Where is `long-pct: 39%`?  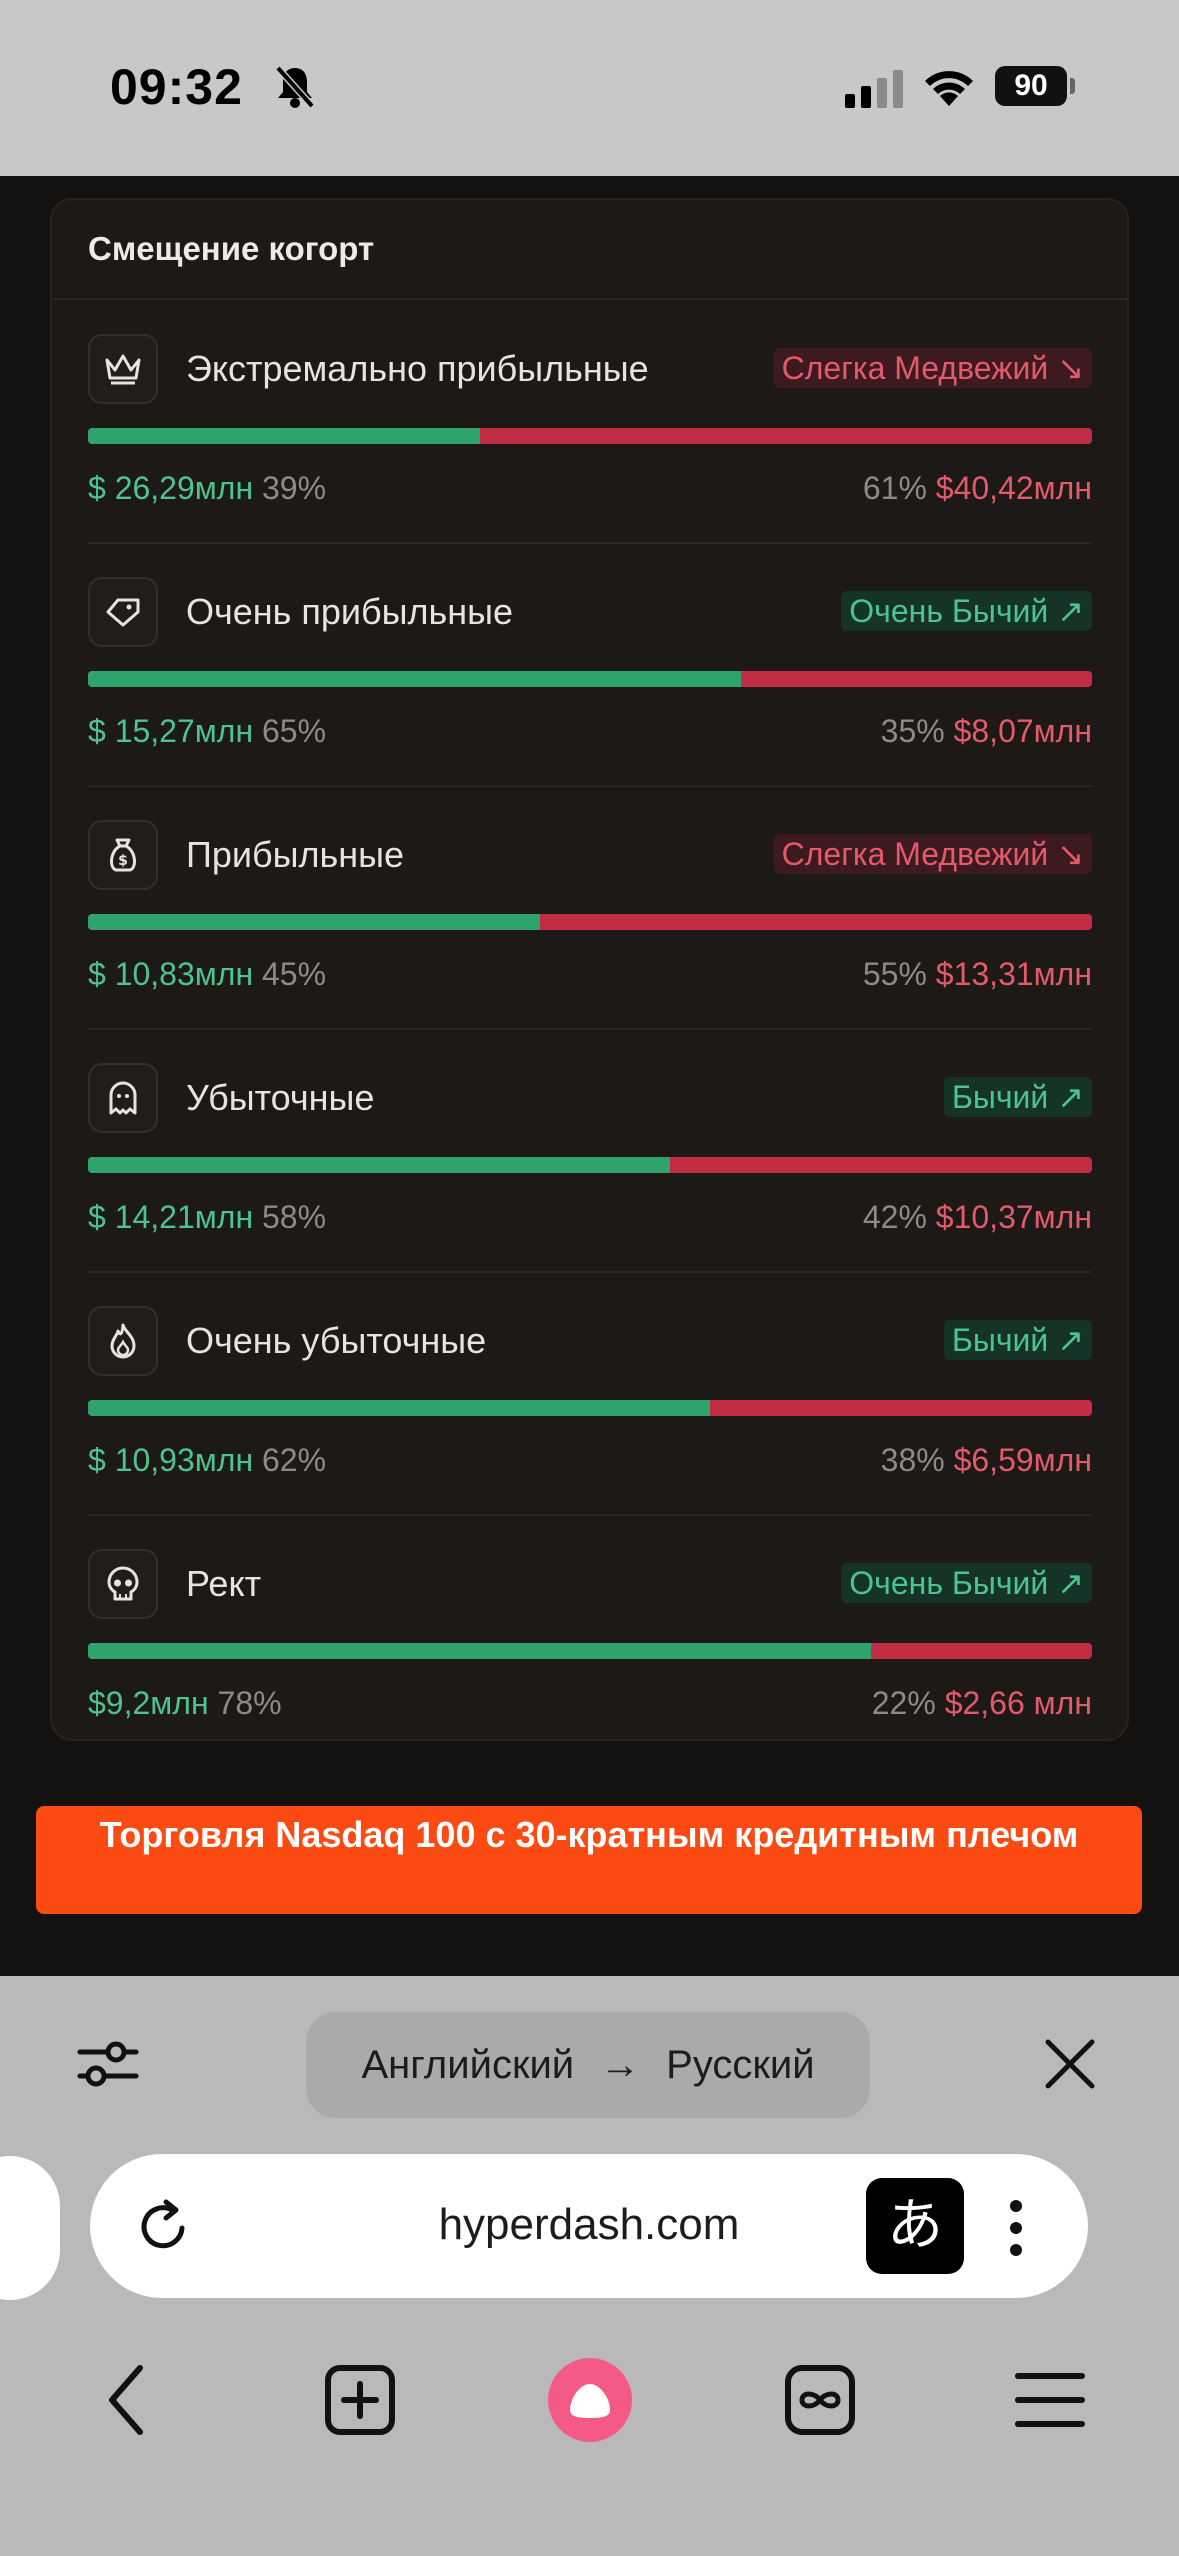 long-pct: 39% is located at coordinates (294, 488).